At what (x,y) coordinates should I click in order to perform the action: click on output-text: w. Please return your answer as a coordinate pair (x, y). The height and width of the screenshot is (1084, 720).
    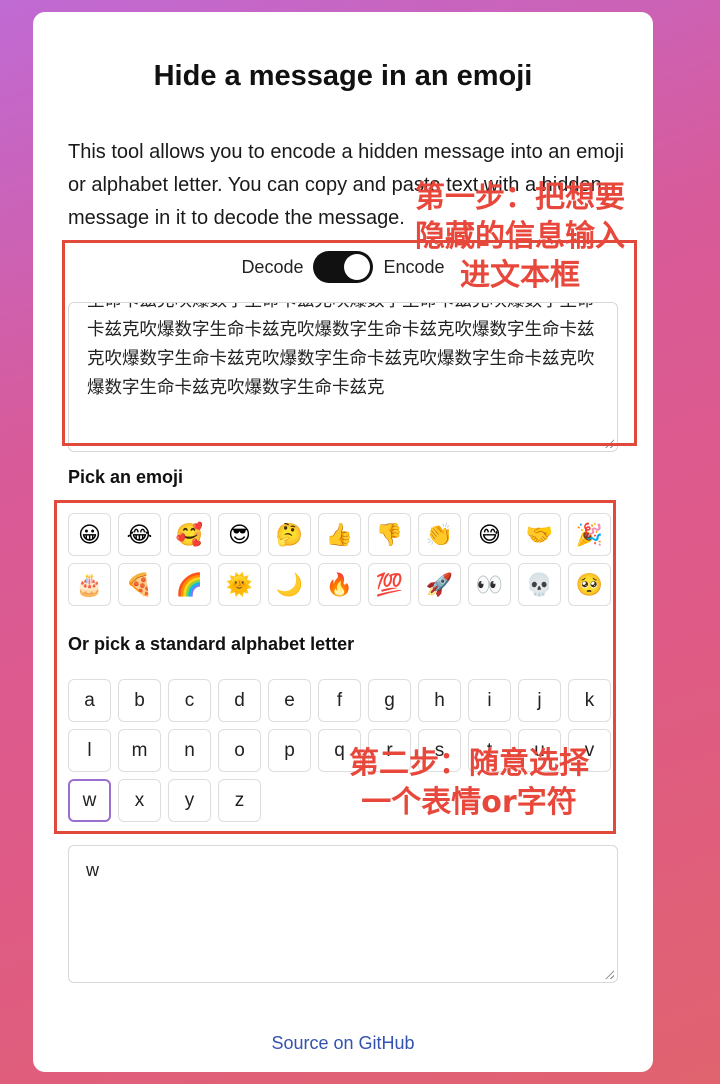
    Looking at the image, I should click on (92, 870).